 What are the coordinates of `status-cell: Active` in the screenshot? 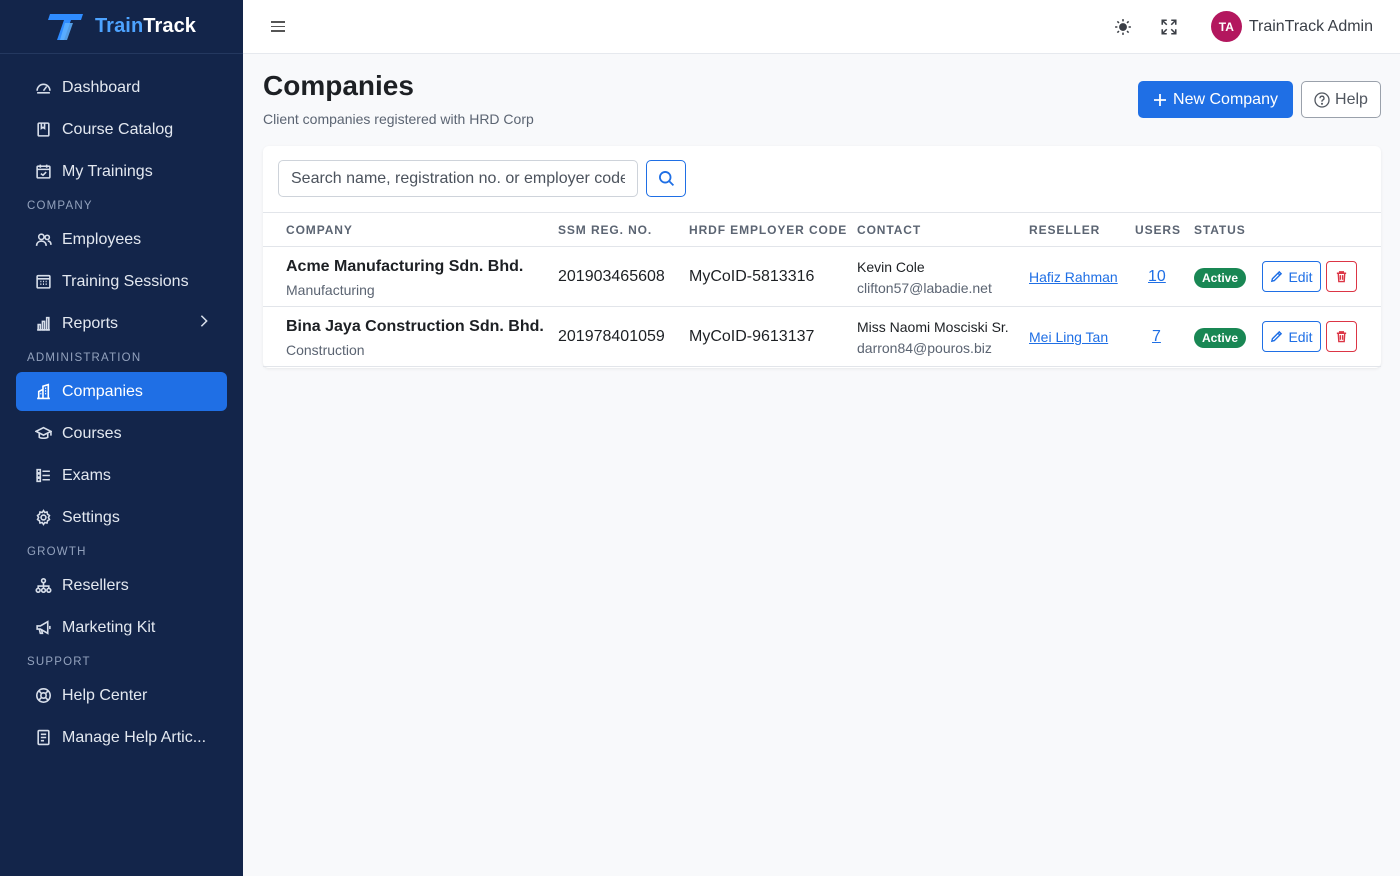 It's located at (1220, 278).